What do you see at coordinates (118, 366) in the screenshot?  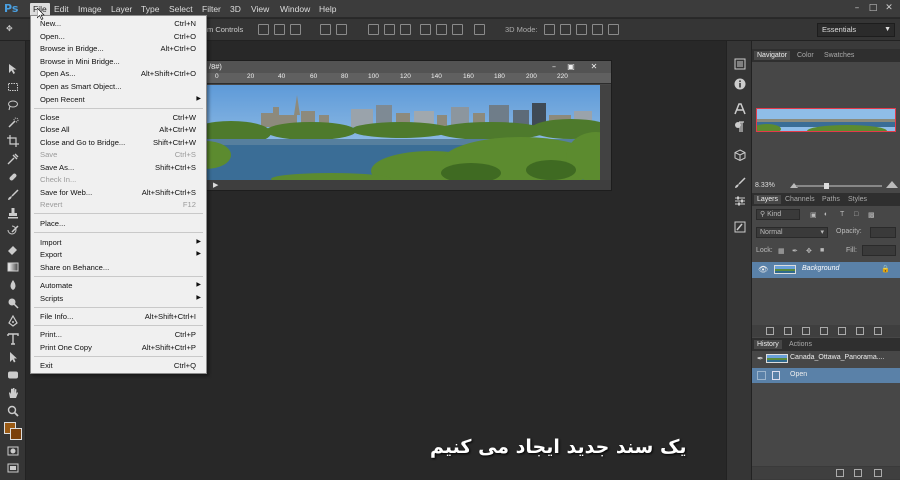 I see `menu-item-exit: Exit Ctrl+Q` at bounding box center [118, 366].